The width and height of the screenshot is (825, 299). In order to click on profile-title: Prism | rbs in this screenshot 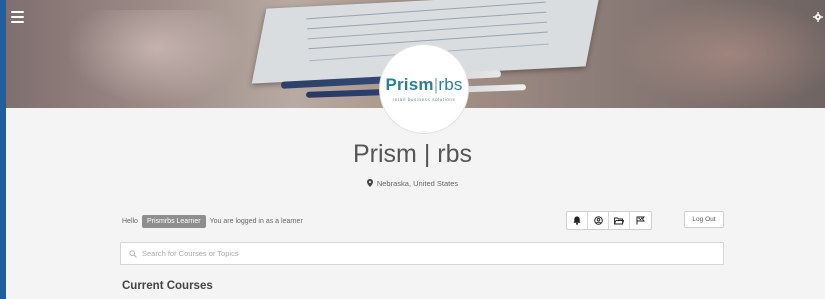, I will do `click(412, 154)`.